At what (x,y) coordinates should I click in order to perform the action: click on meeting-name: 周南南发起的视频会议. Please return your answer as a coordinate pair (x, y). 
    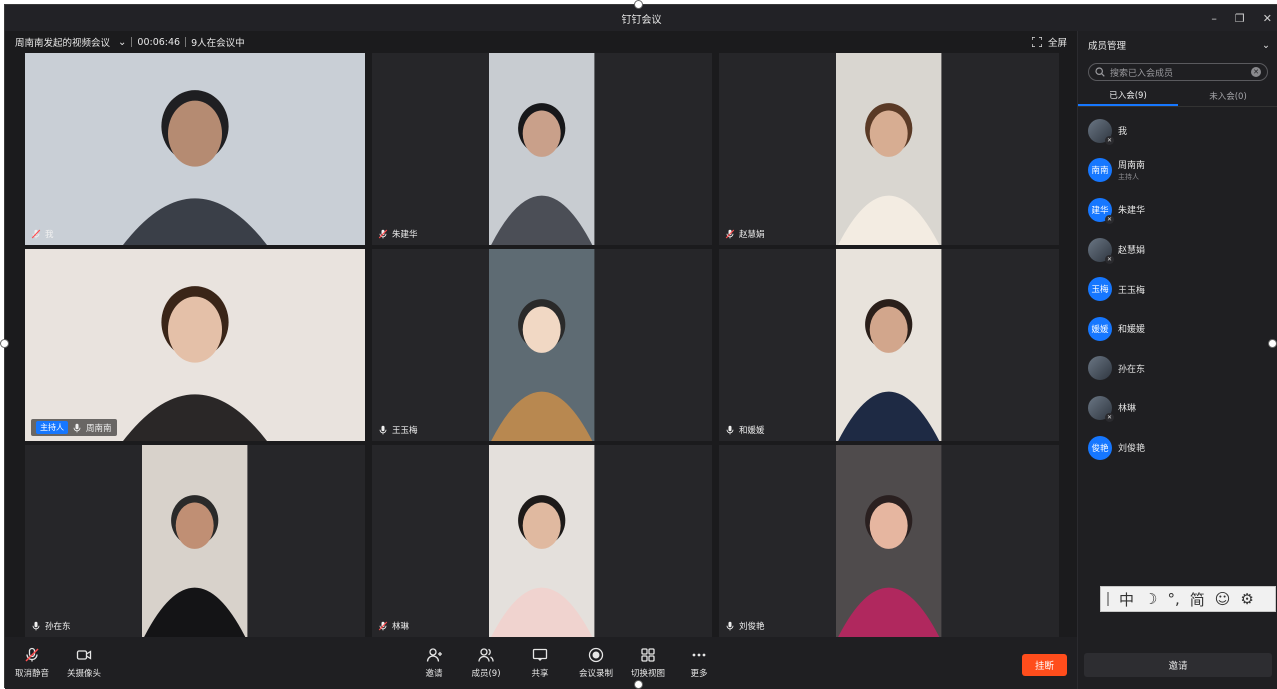
    Looking at the image, I should click on (62, 42).